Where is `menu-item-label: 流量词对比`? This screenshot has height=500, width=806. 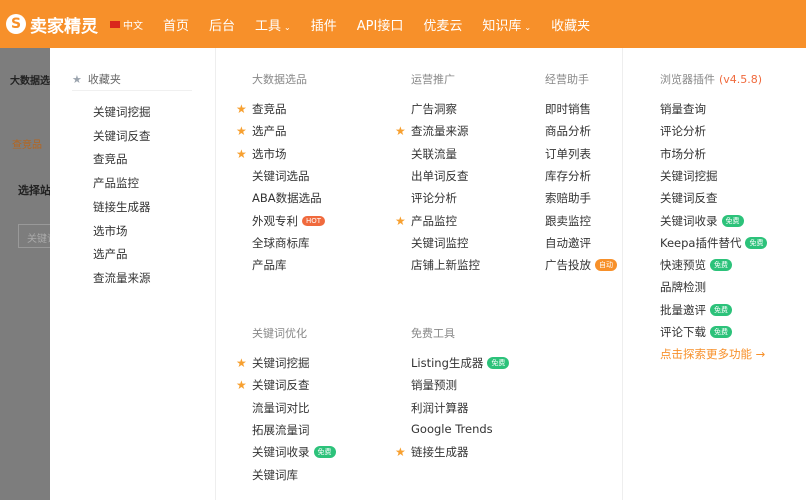 menu-item-label: 流量词对比 is located at coordinates (281, 407).